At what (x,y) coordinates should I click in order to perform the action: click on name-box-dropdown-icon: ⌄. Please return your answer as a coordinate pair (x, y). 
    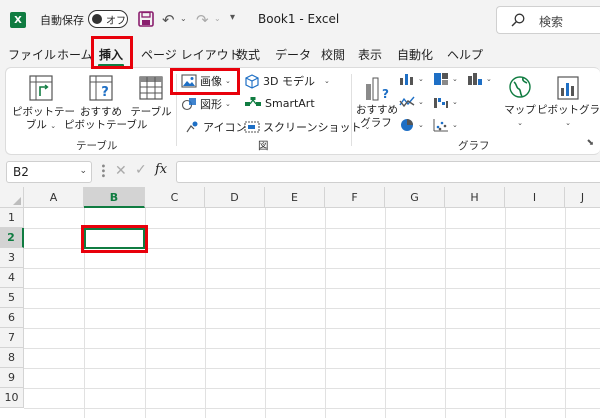
    Looking at the image, I should click on (83, 171).